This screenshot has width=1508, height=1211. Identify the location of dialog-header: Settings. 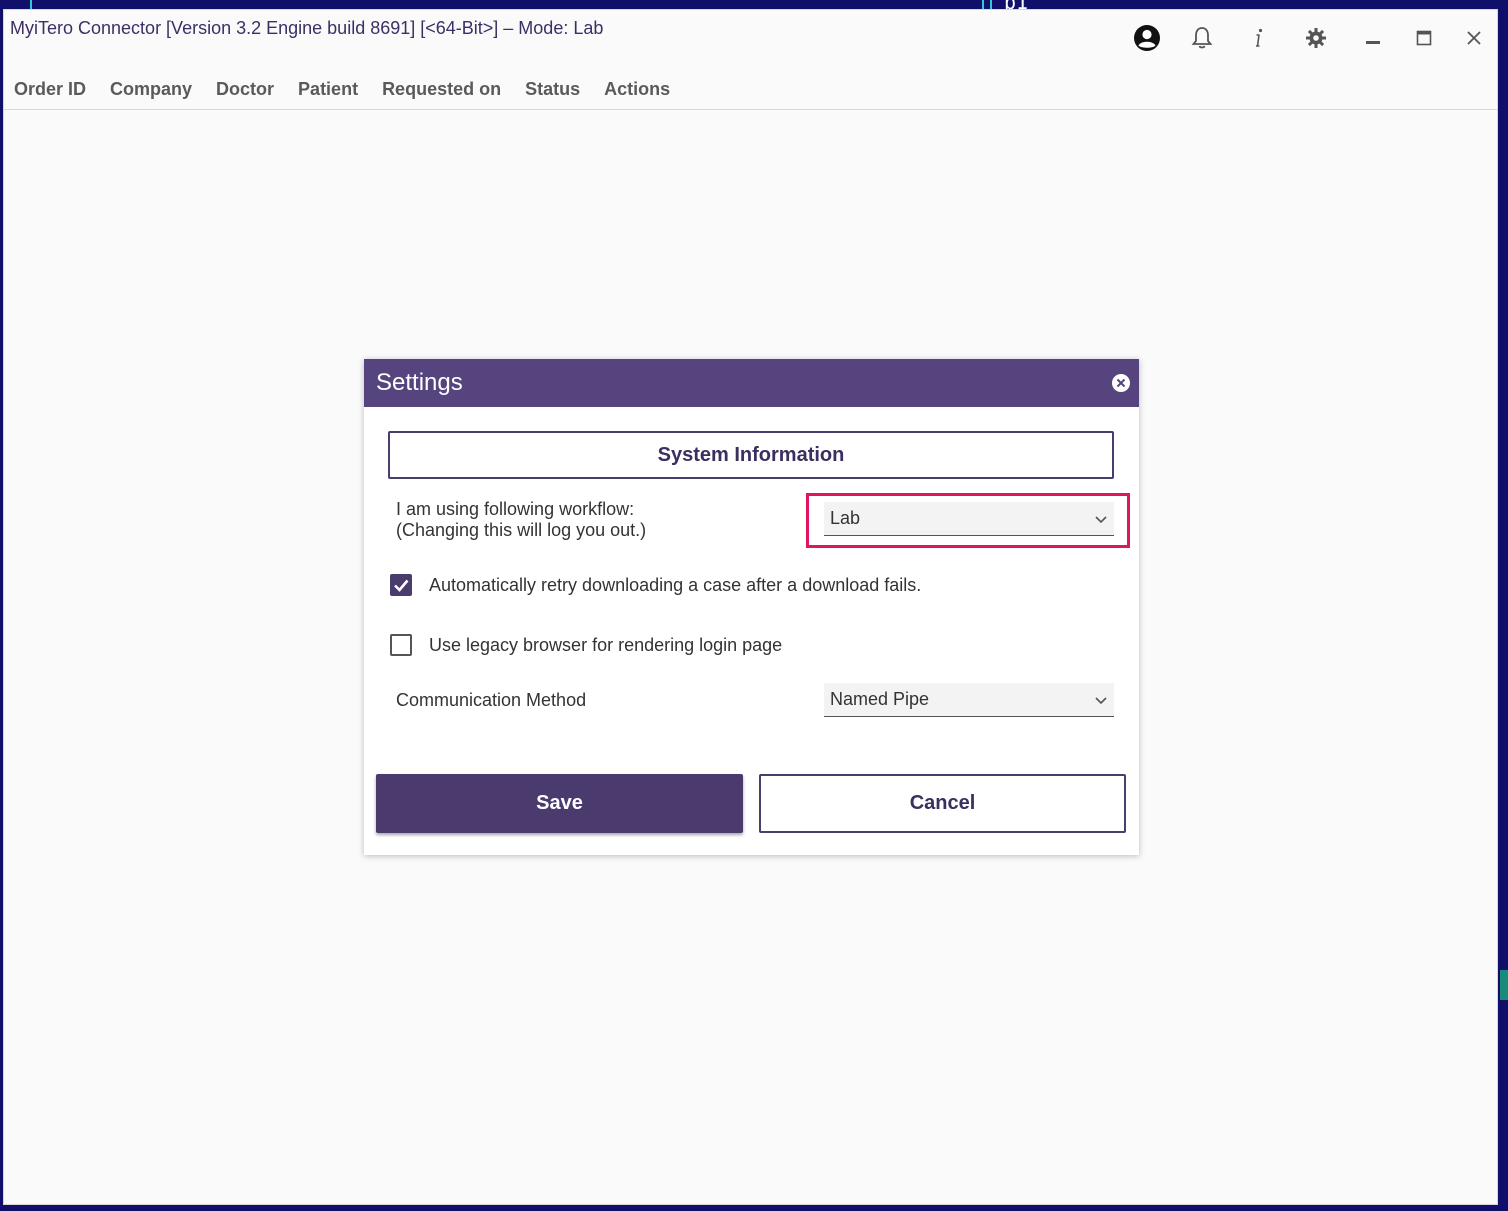
(751, 383).